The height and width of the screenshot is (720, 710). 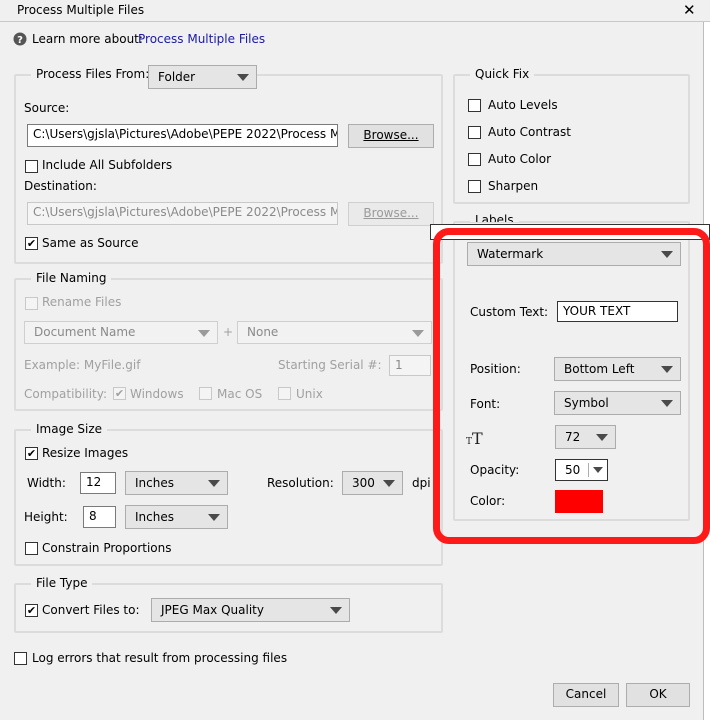 What do you see at coordinates (82, 365) in the screenshot?
I see `example-text: Example: MyFile.gif` at bounding box center [82, 365].